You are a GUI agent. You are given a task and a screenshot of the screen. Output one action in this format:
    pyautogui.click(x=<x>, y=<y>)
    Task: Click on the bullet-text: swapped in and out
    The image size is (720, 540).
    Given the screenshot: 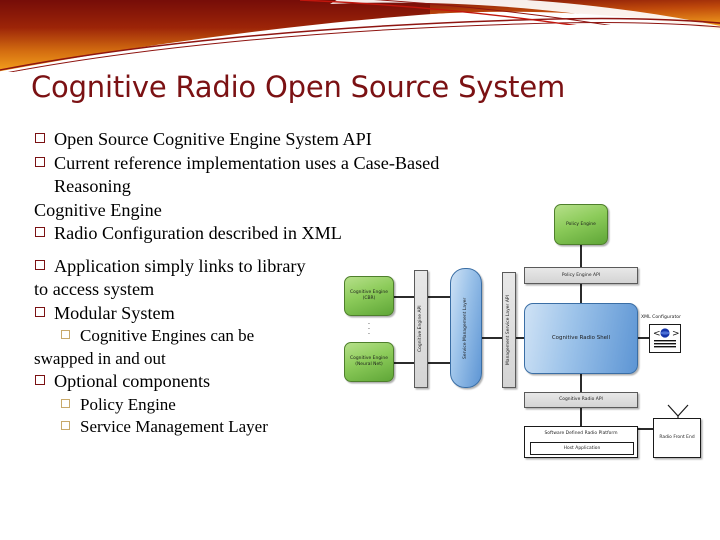 What is the action you would take?
    pyautogui.click(x=100, y=358)
    